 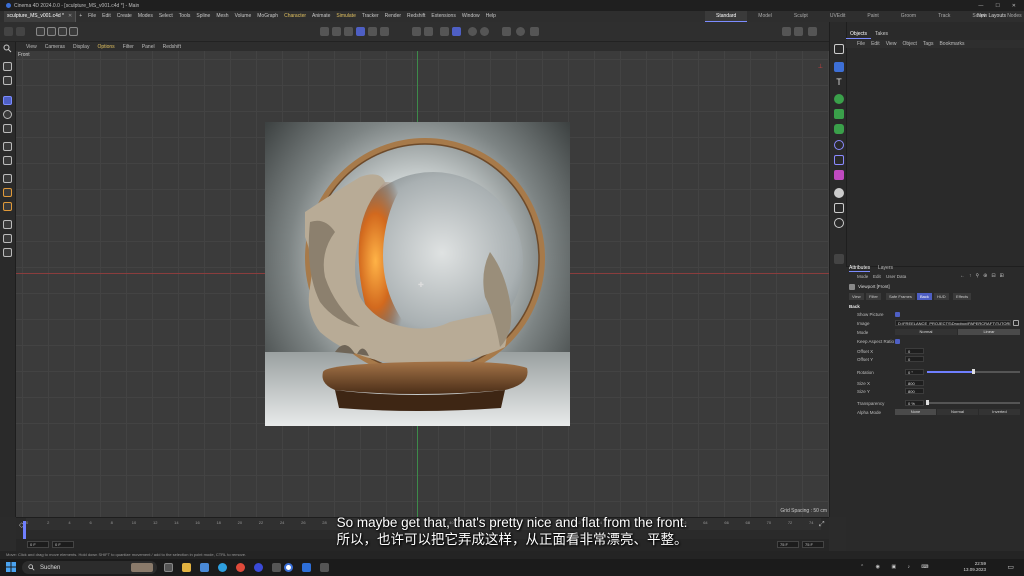 What do you see at coordinates (989, 332) in the screenshot?
I see `mode-linear: Linear` at bounding box center [989, 332].